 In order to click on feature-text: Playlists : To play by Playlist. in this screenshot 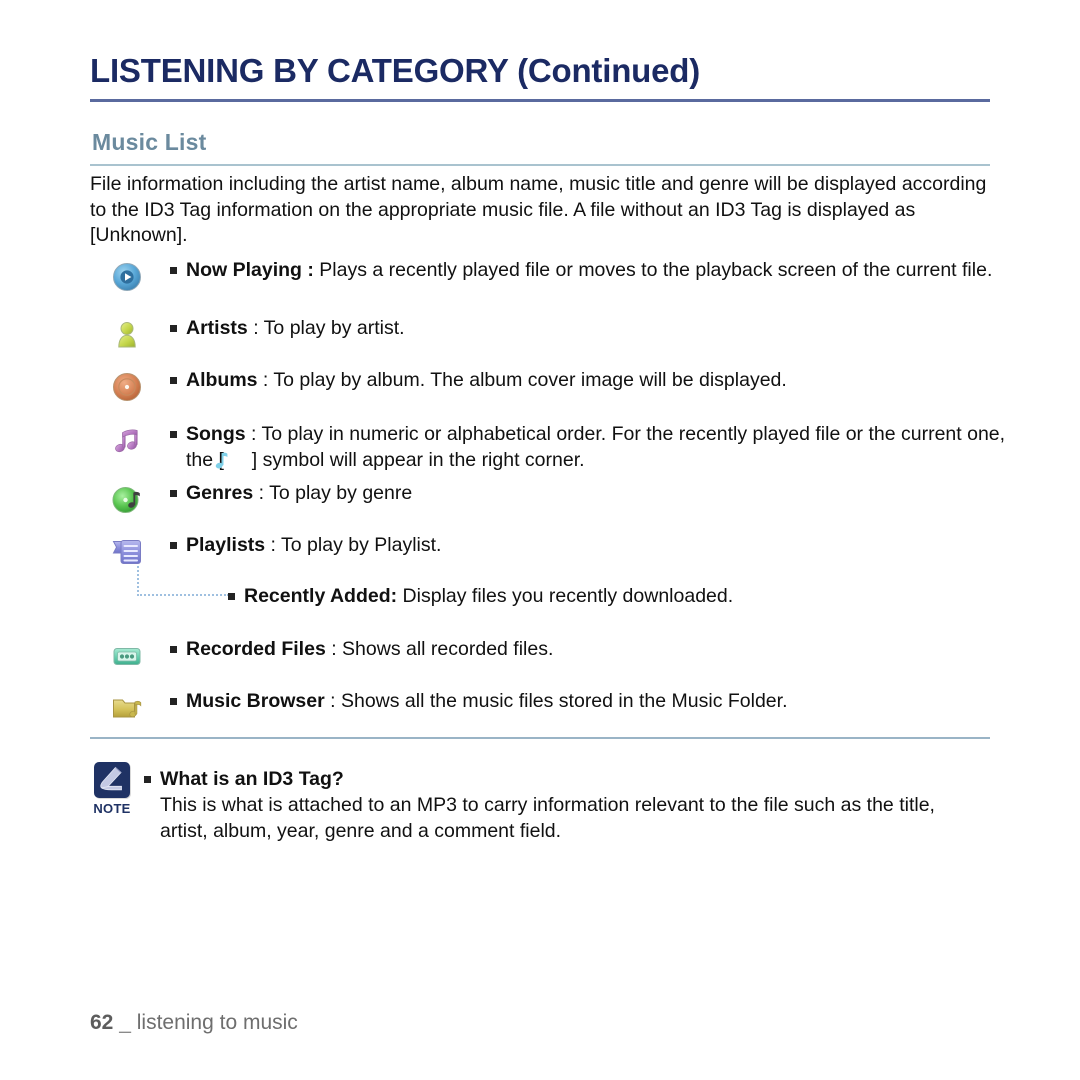, I will do `click(588, 546)`.